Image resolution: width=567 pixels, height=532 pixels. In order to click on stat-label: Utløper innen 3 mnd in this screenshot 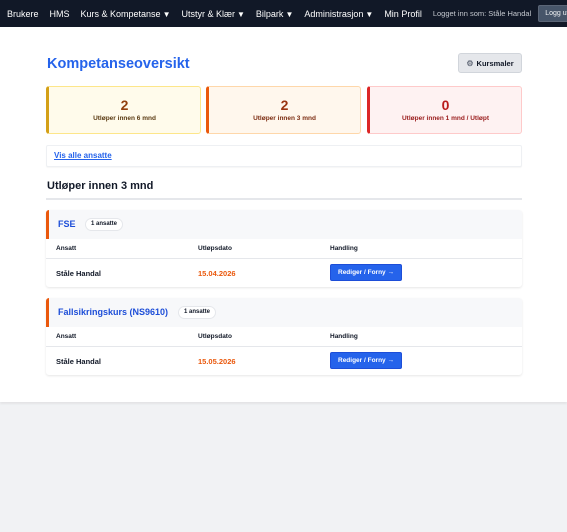, I will do `click(284, 118)`.